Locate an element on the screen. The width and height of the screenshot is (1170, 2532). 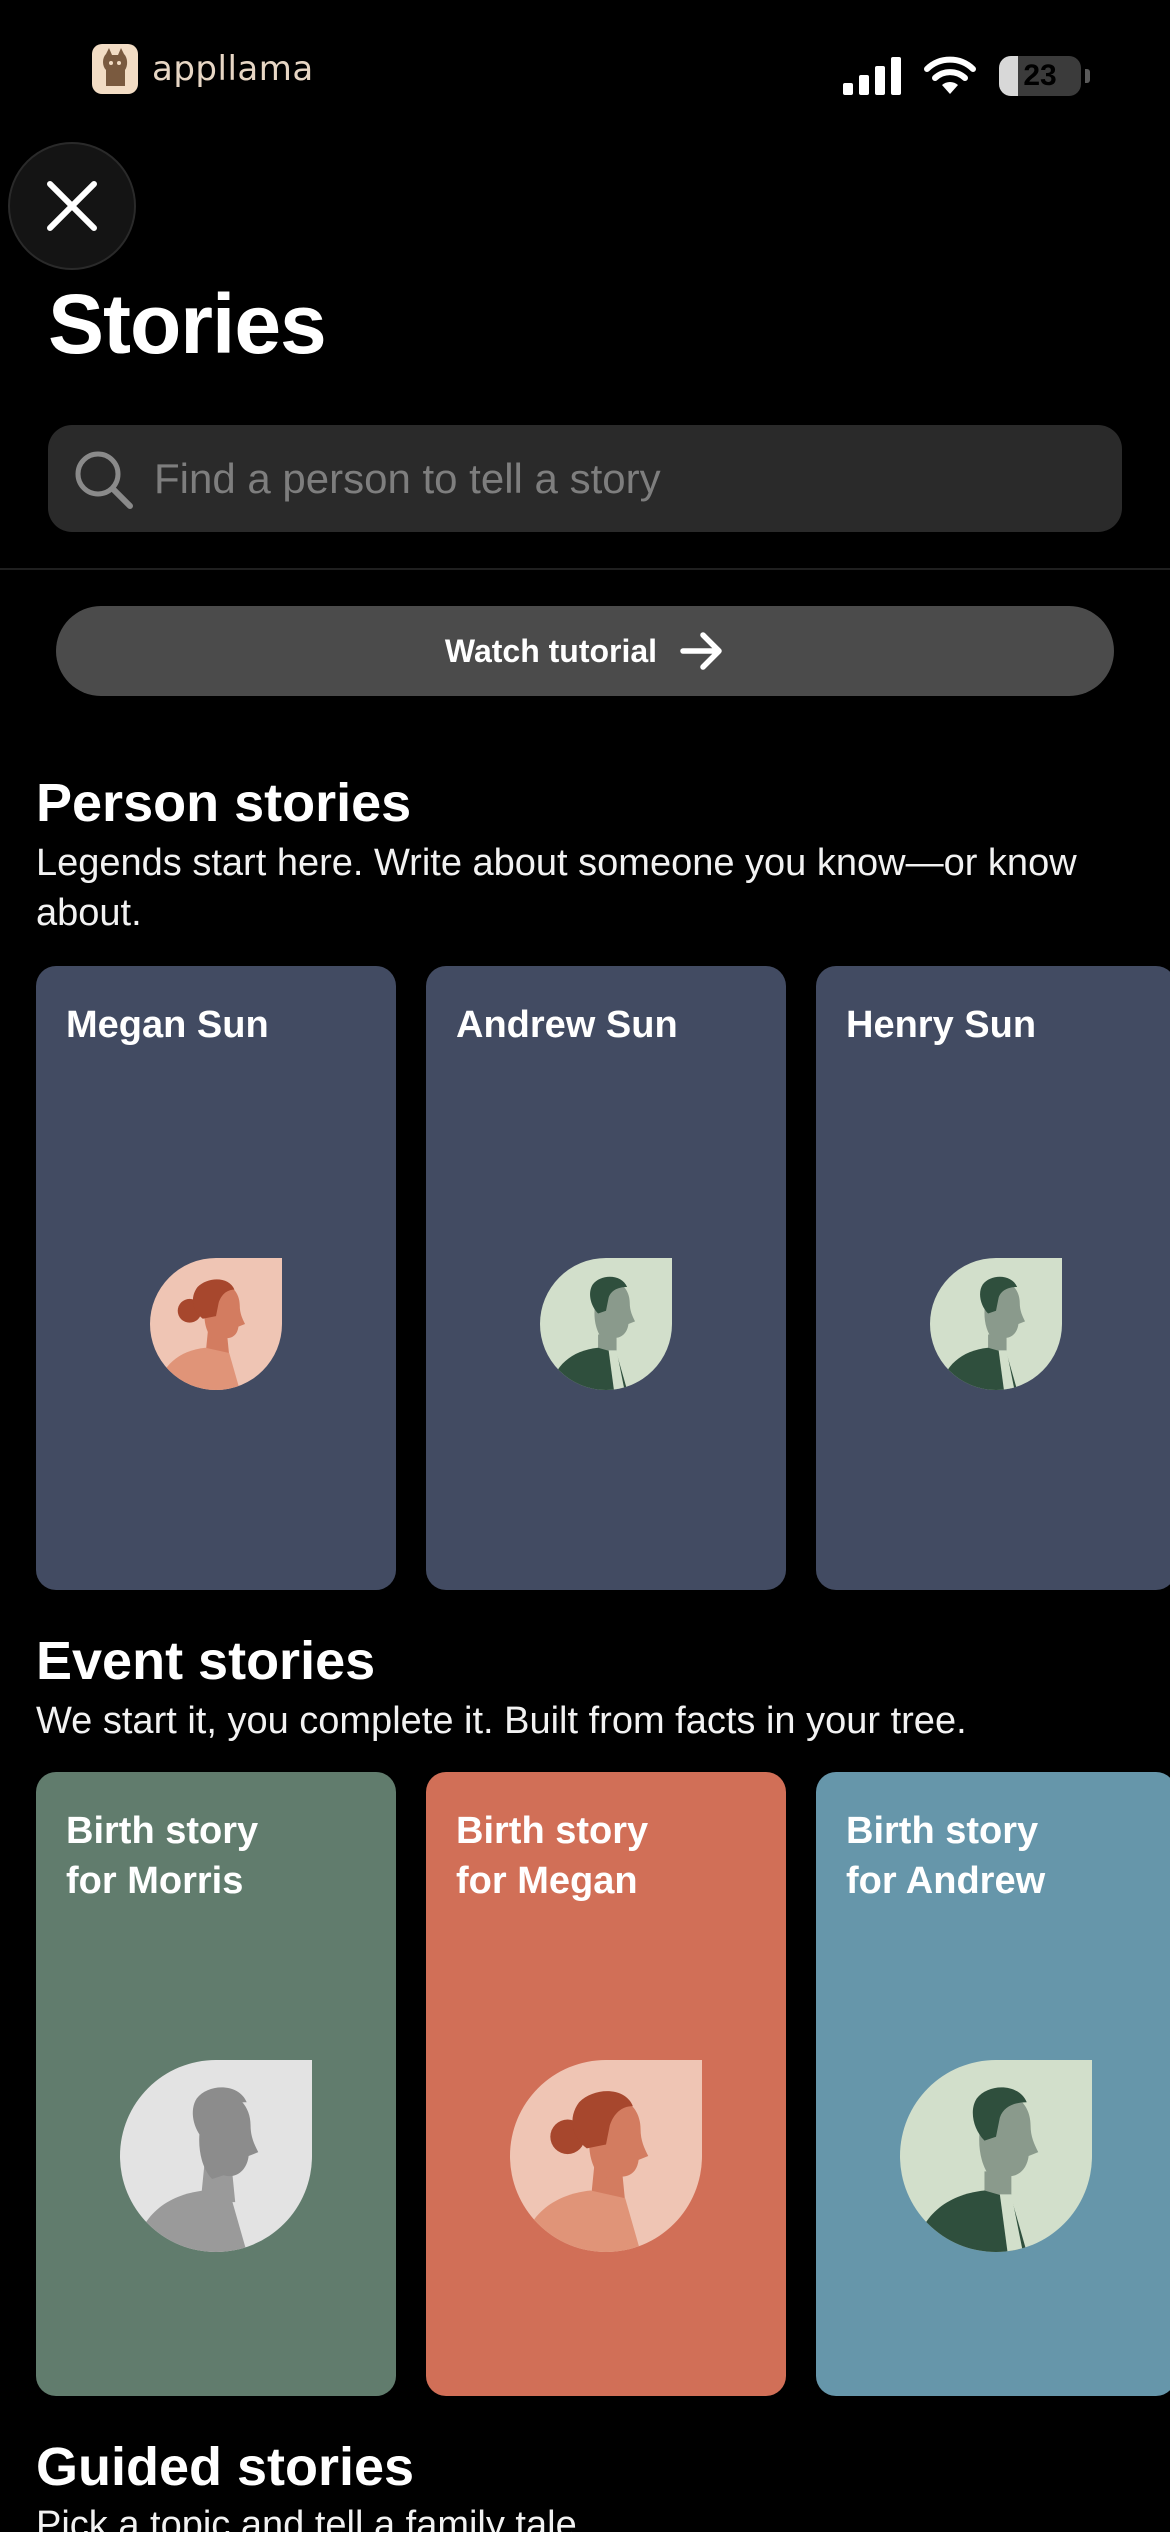
watch-tutorial-button: Watch tutorial is located at coordinates (585, 651).